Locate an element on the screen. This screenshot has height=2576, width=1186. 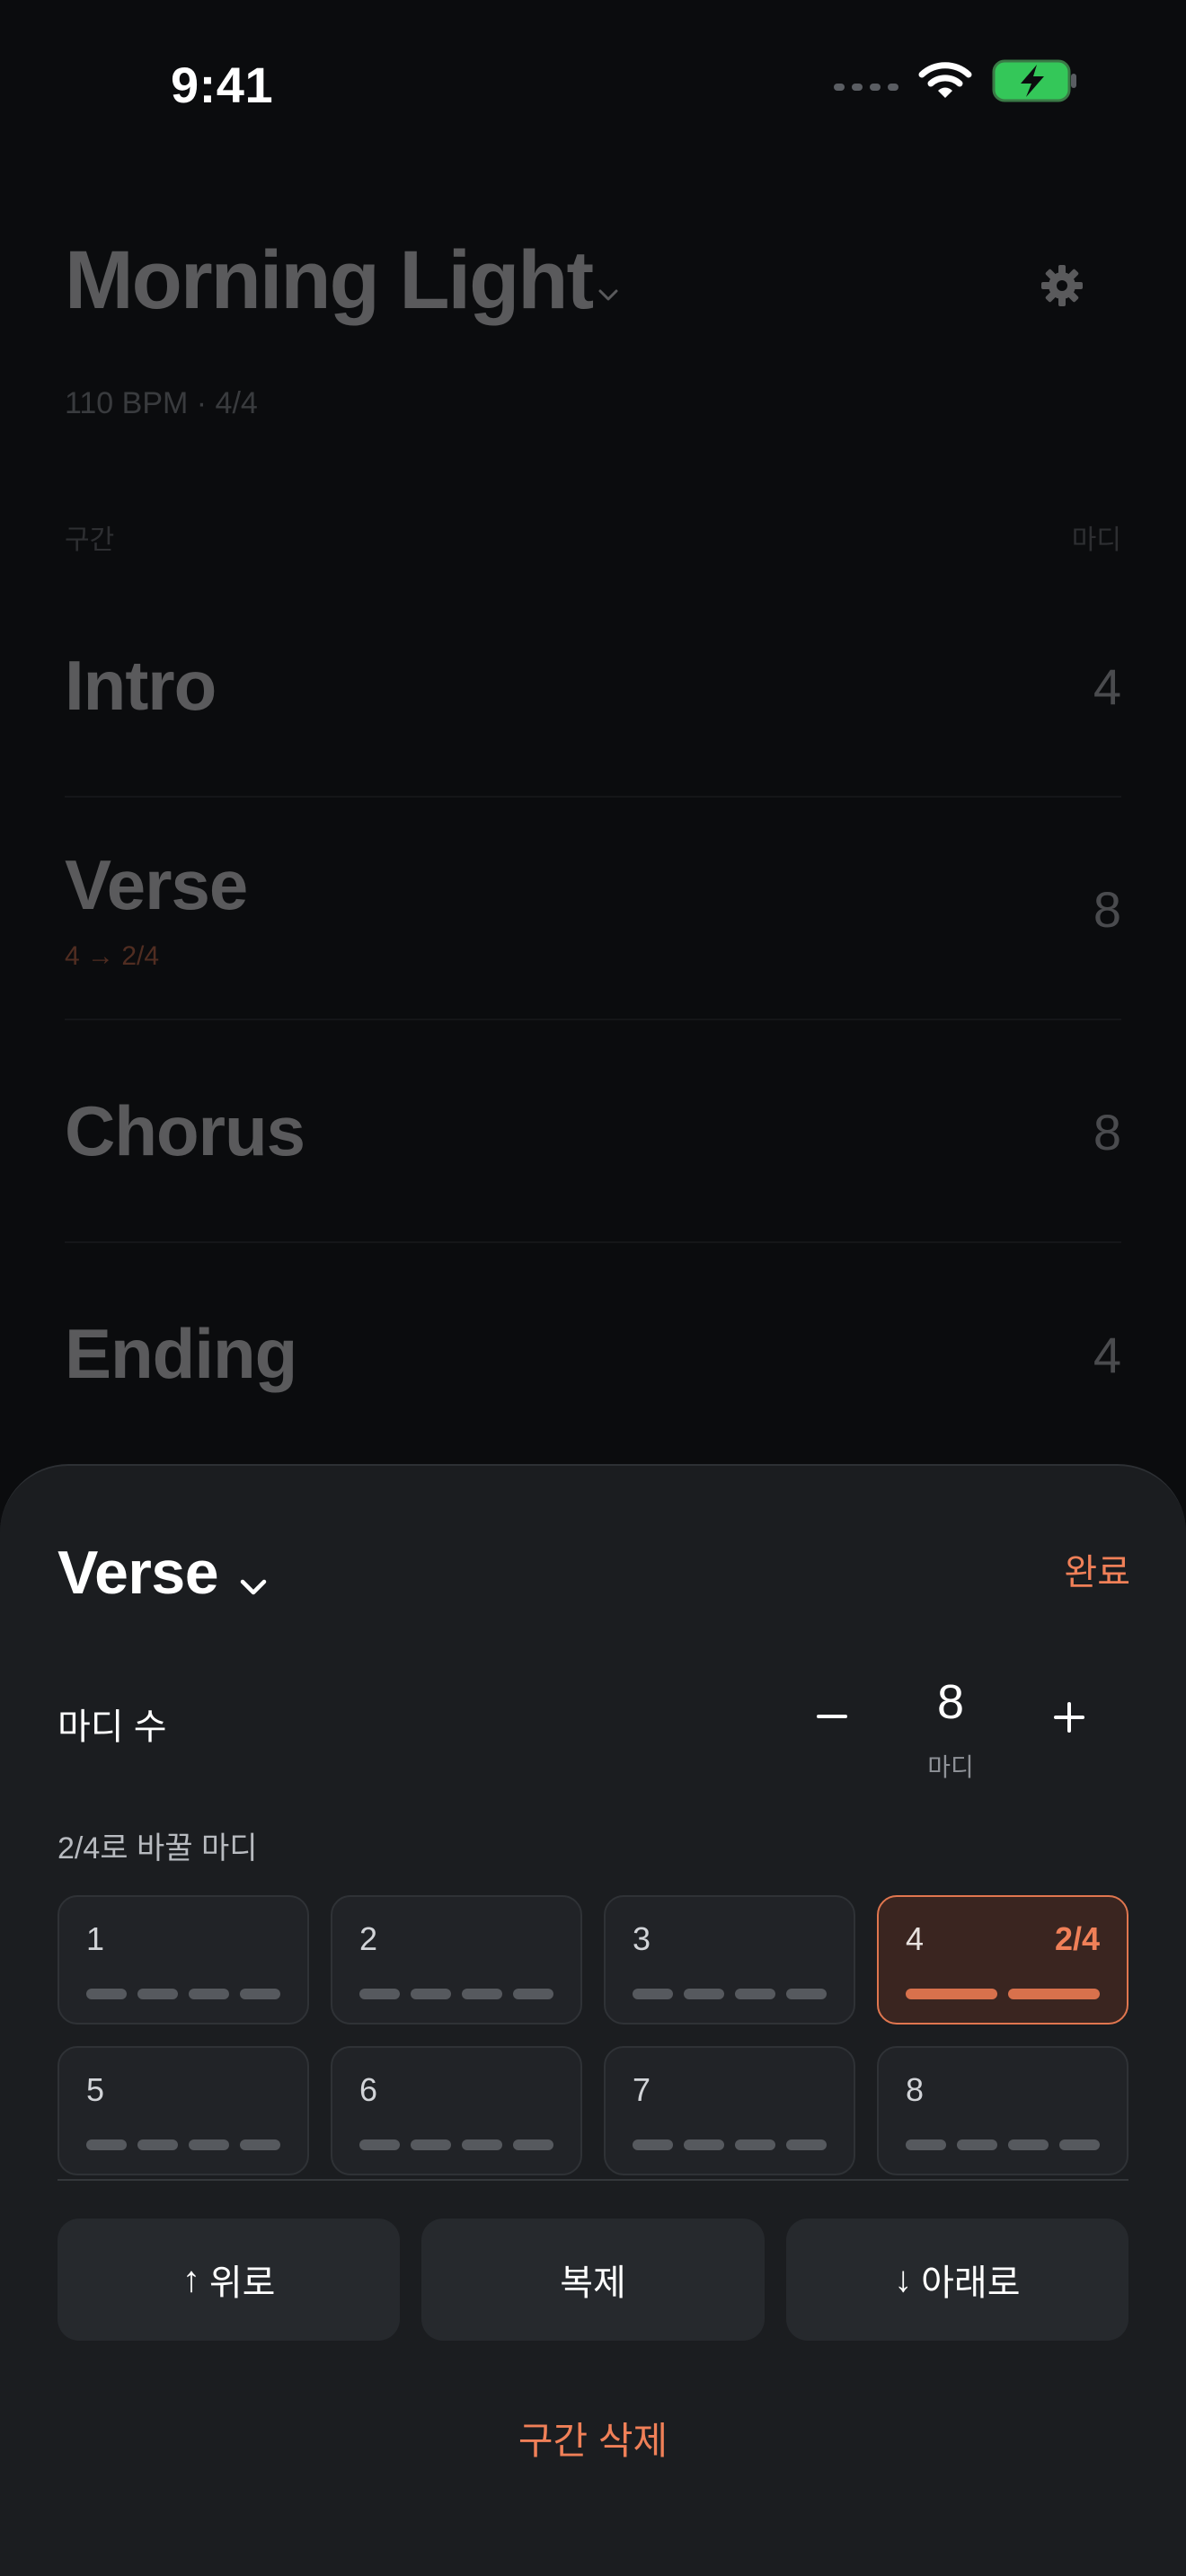
arrow-up-icon: ↑ is located at coordinates (190, 2279).